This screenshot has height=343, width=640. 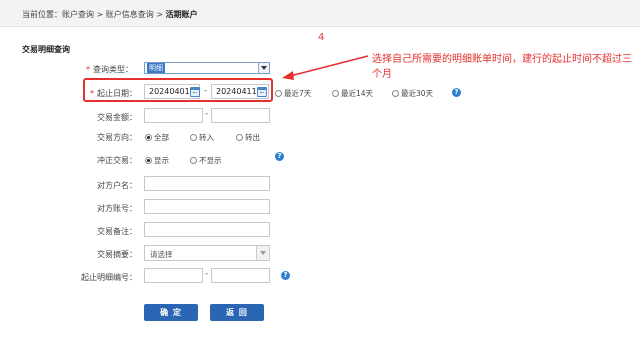 I want to click on annotation-text: 选择自己所需要的明细账单时间，建行的起止时间不超过三个月, so click(x=502, y=67).